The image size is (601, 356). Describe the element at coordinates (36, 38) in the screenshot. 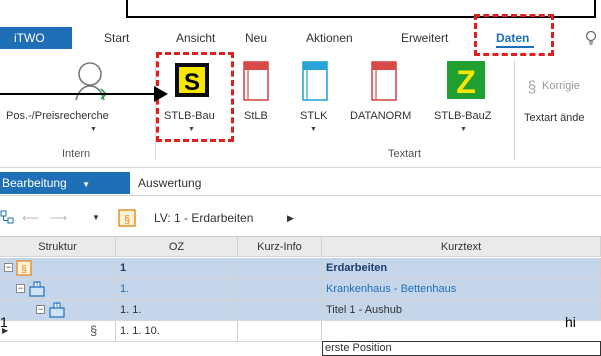

I see `menu-itwo: iTWO` at that location.